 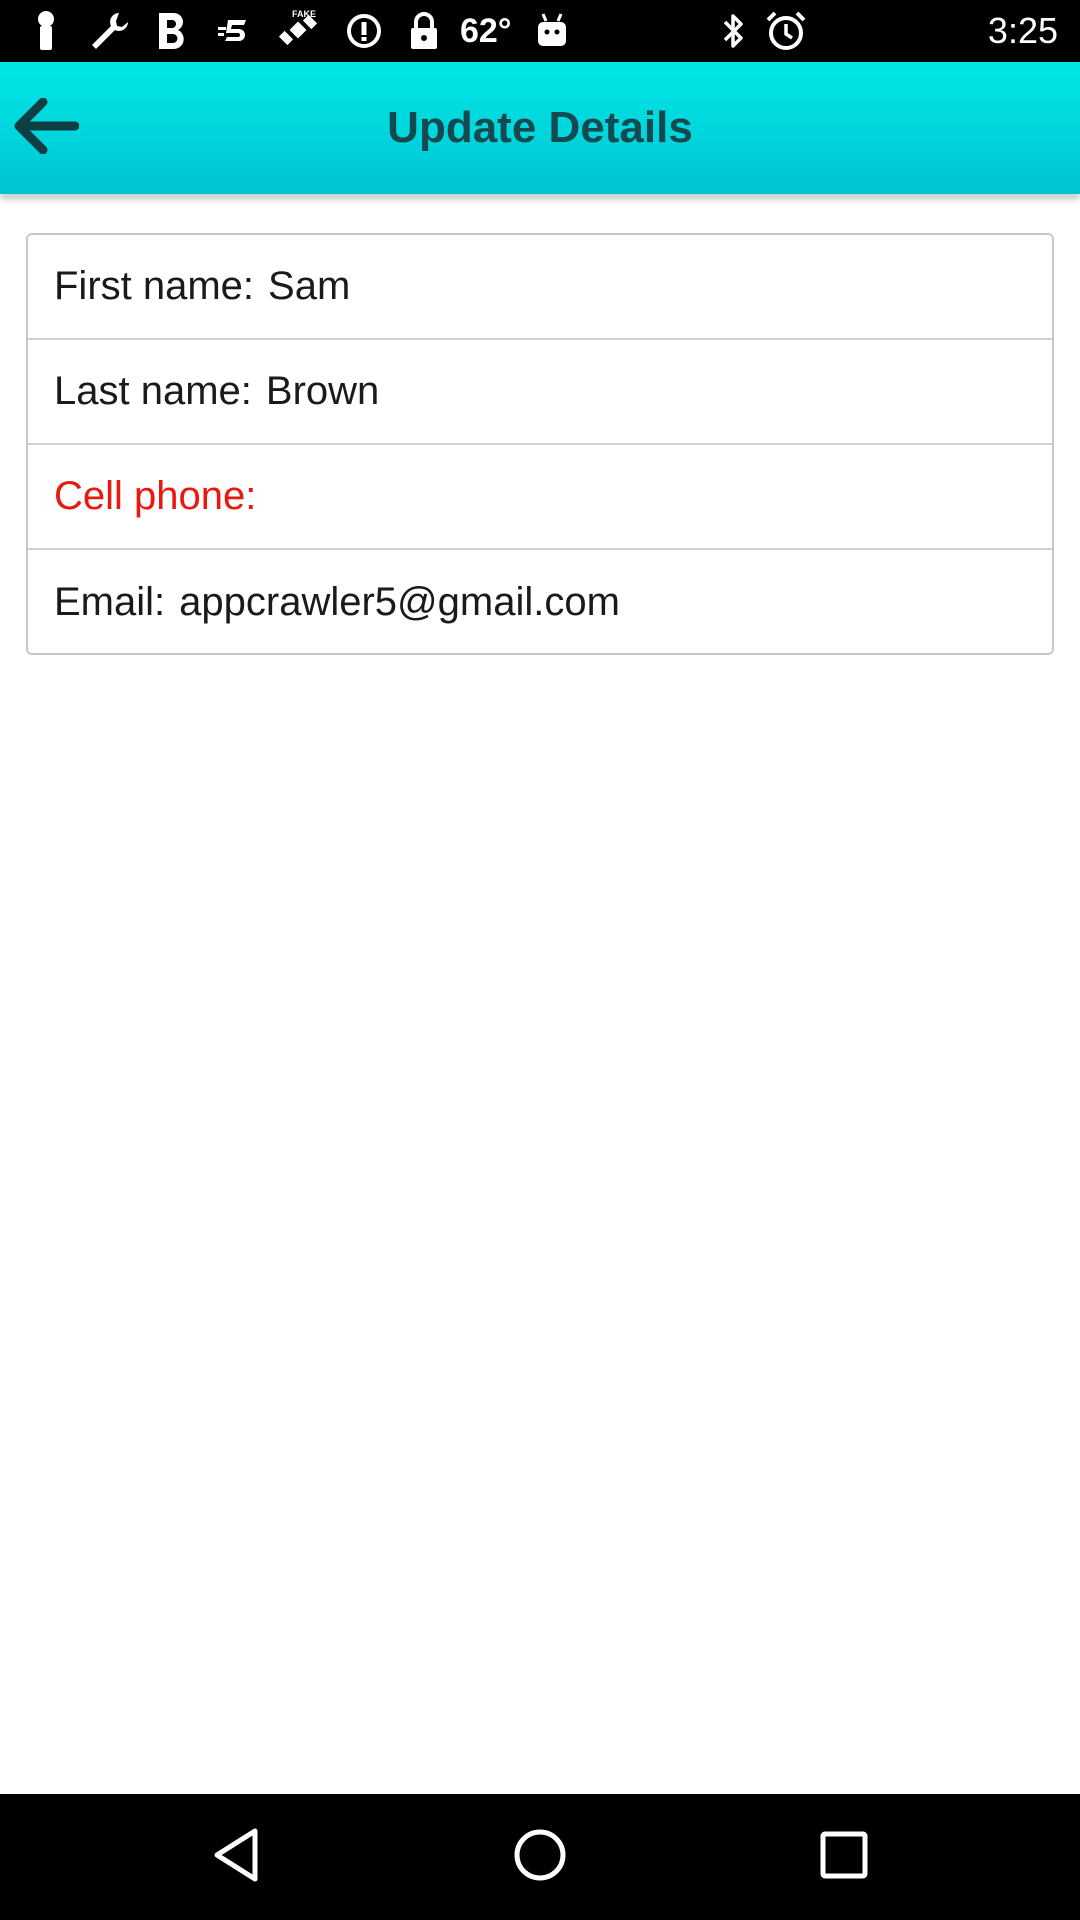 I want to click on page-title: Update Details, so click(x=540, y=127).